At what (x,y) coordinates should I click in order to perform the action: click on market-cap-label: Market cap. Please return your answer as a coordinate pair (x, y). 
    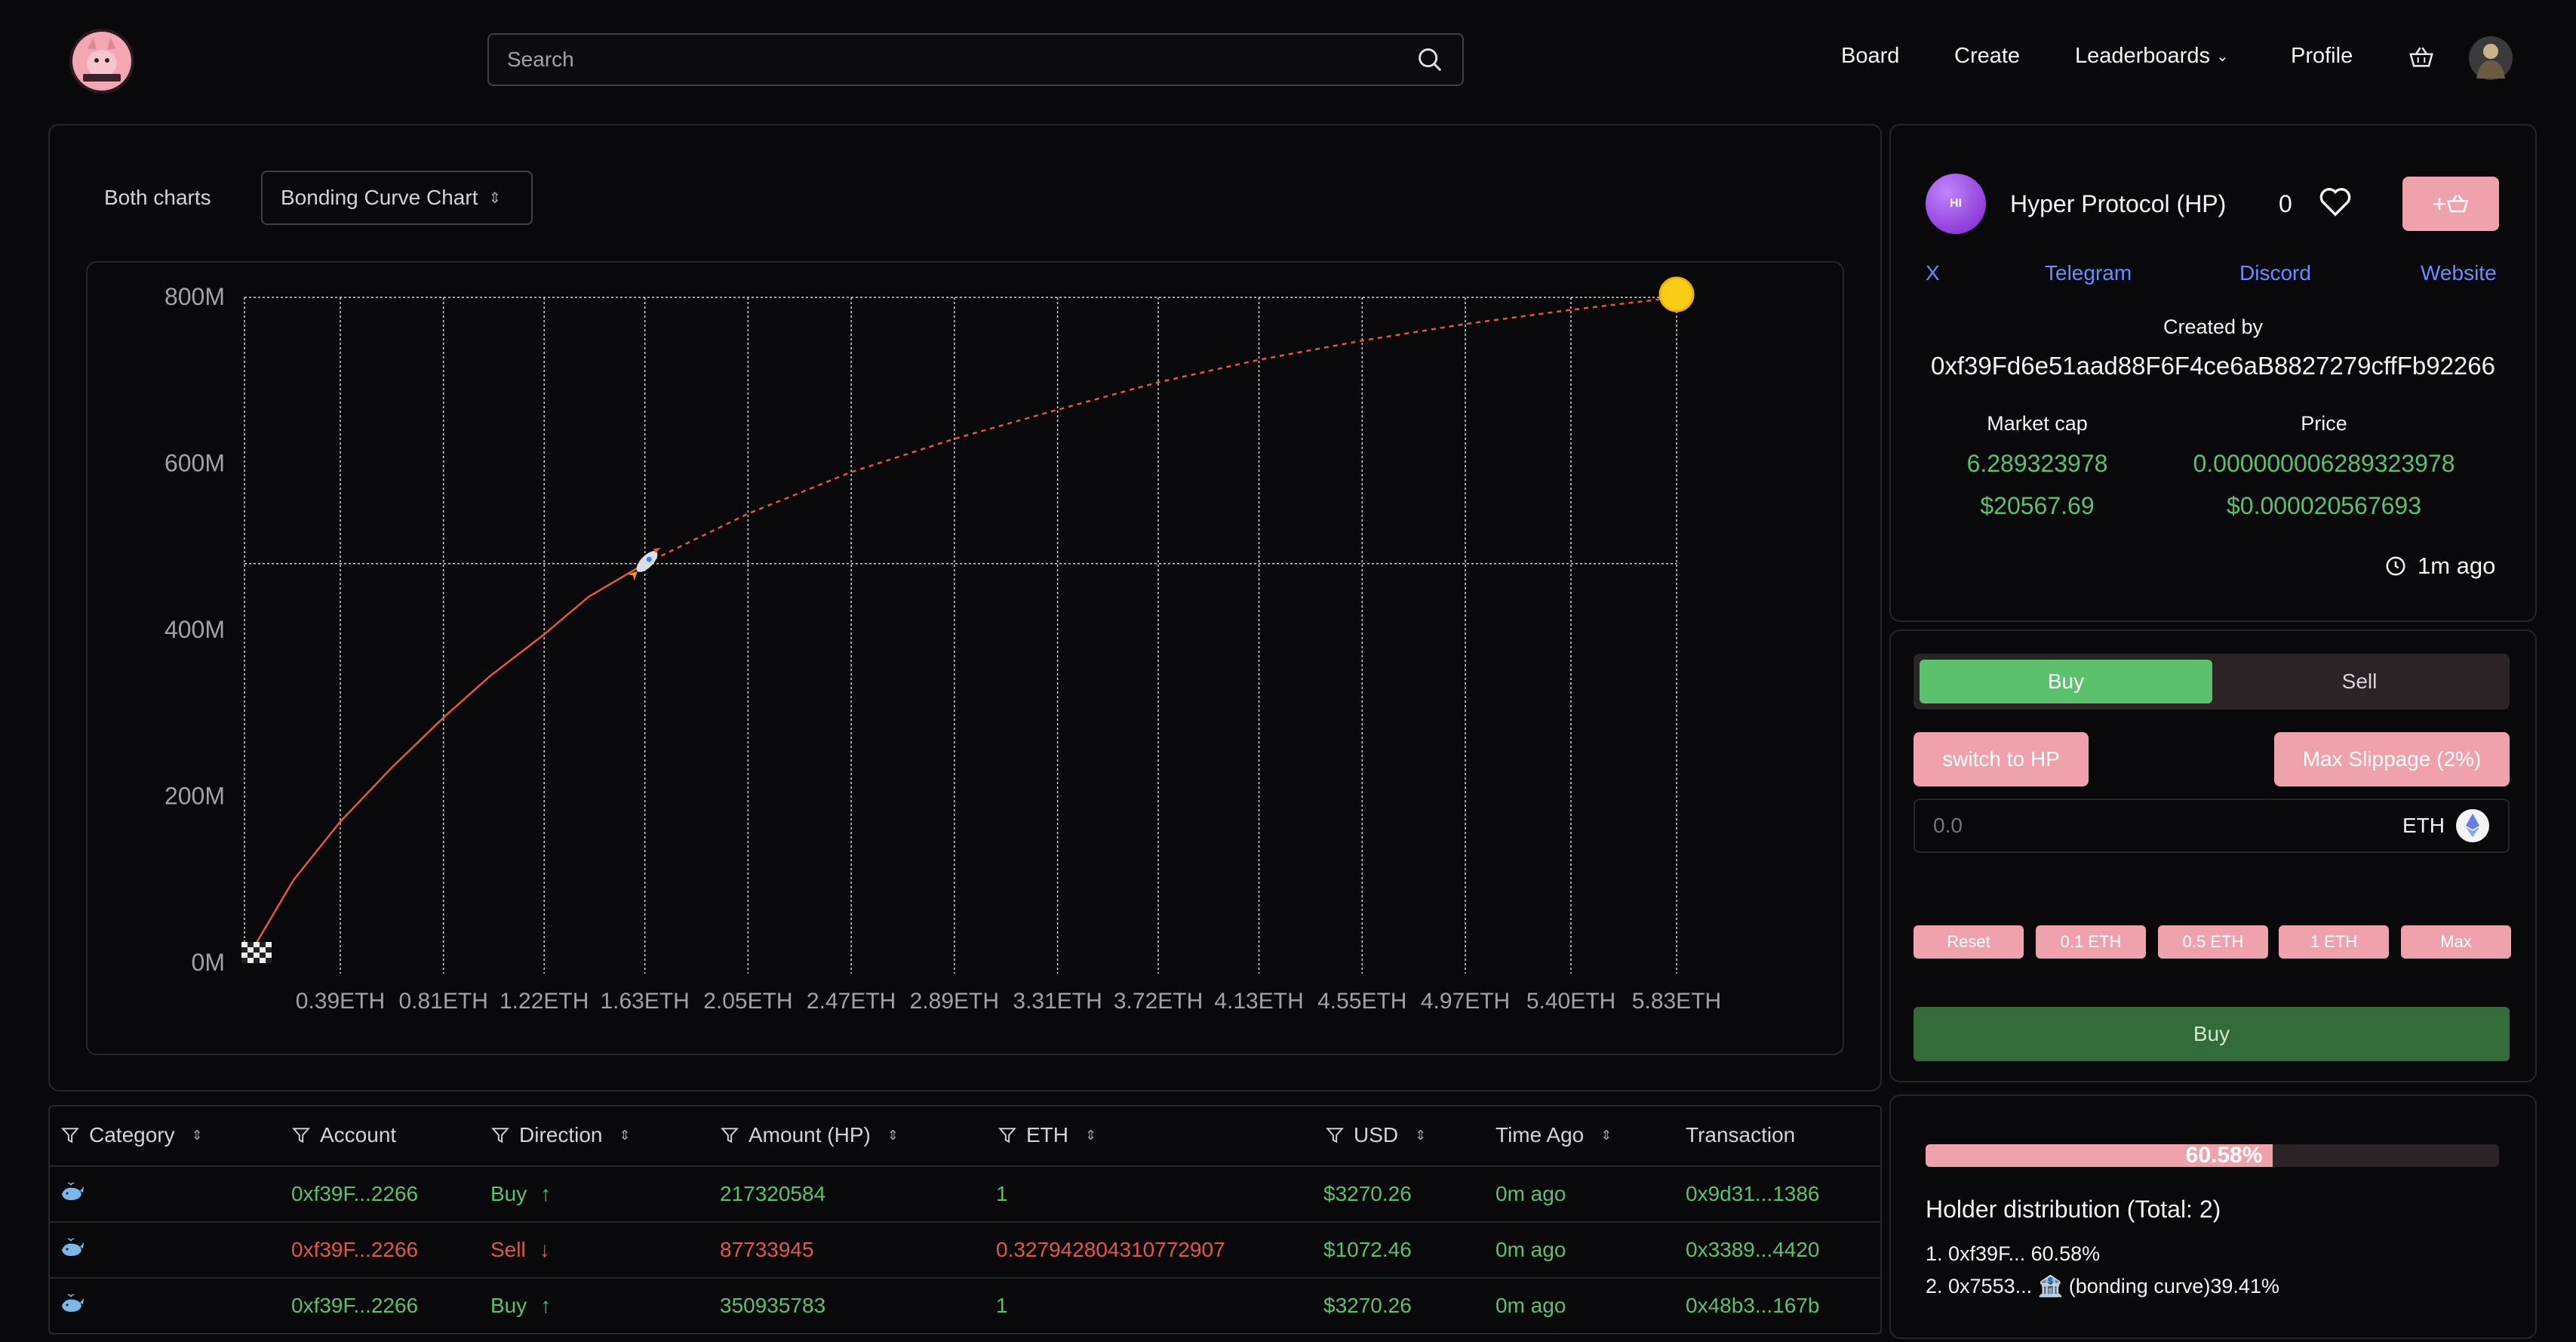
    Looking at the image, I should click on (2037, 423).